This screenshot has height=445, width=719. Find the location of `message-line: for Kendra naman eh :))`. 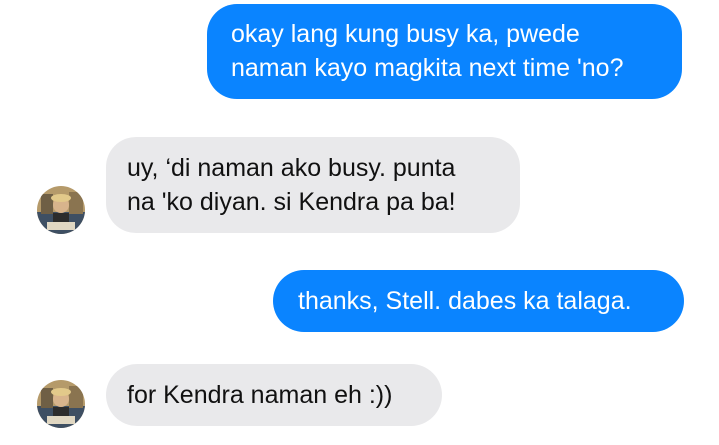

message-line: for Kendra naman eh :)) is located at coordinates (260, 395).